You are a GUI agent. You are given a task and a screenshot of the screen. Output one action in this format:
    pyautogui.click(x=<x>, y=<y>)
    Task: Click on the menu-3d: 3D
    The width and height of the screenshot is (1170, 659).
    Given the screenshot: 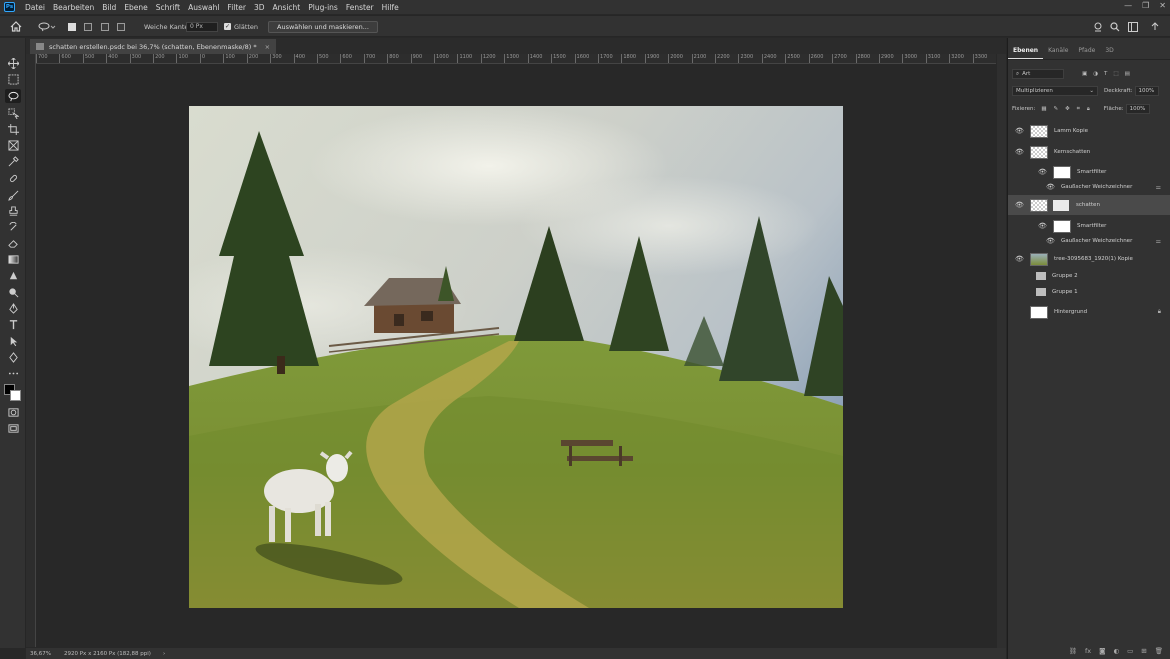 What is the action you would take?
    pyautogui.click(x=259, y=7)
    